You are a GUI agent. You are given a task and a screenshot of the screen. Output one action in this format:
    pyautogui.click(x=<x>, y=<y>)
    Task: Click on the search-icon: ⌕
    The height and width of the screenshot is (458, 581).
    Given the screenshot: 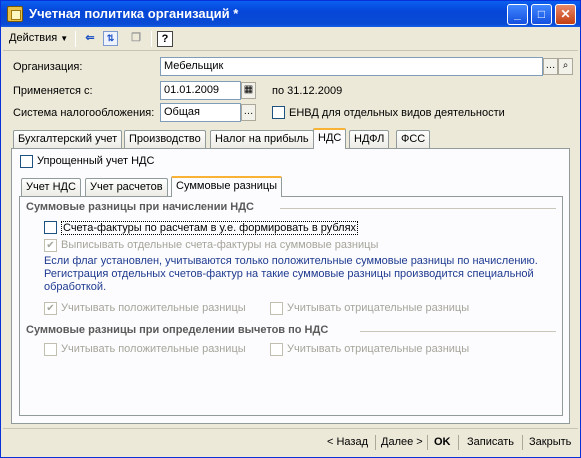 What is the action you would take?
    pyautogui.click(x=565, y=66)
    